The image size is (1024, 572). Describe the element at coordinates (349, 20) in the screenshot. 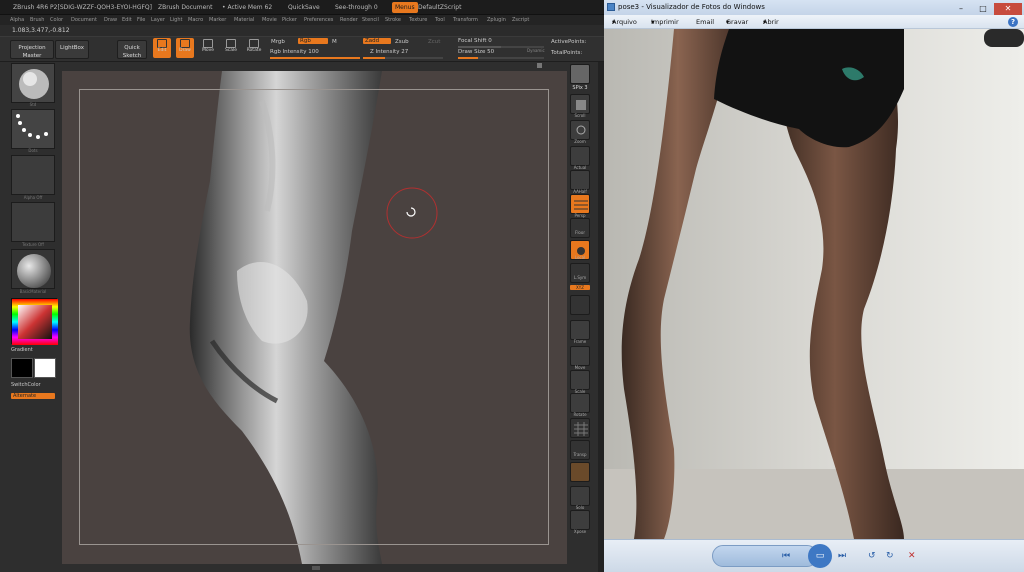

I see `menu-render: Render` at that location.